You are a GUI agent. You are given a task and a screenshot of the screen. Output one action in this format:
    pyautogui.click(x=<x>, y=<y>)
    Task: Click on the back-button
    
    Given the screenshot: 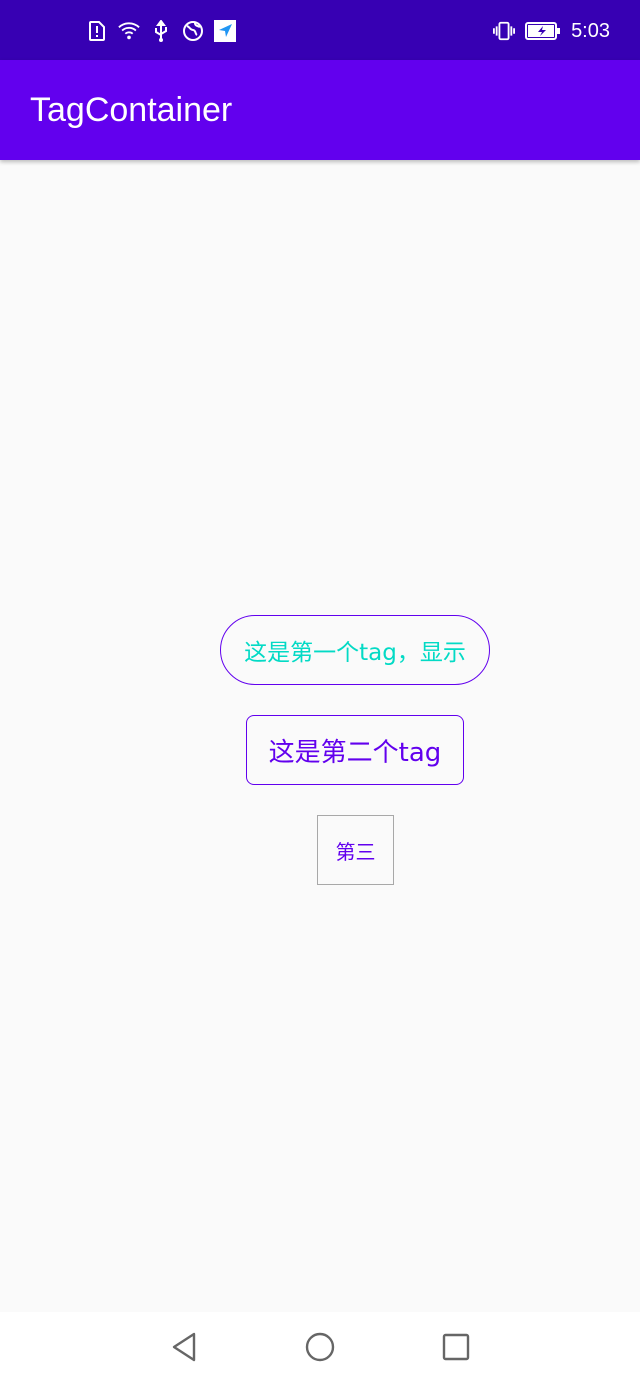 What is the action you would take?
    pyautogui.click(x=184, y=1347)
    